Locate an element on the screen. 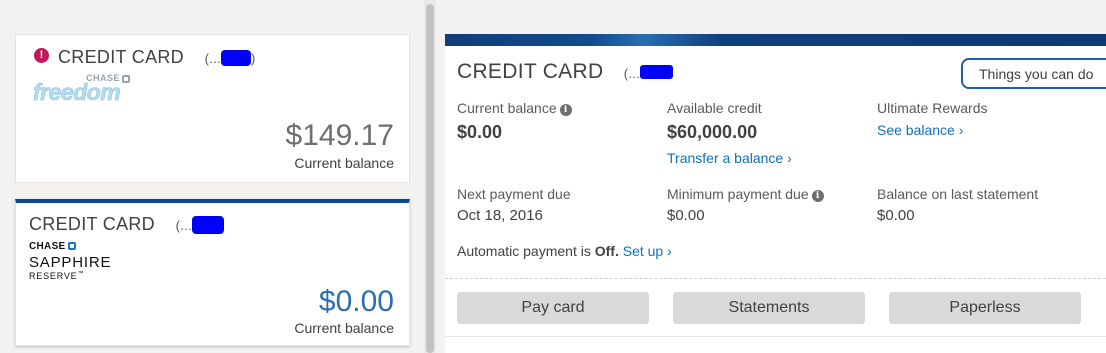 The width and height of the screenshot is (1106, 353). current-balance-value: $0.00 is located at coordinates (480, 132).